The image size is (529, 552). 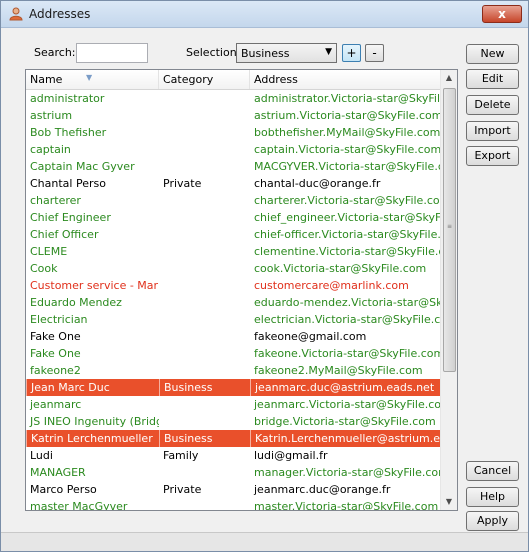 I want to click on table-row: Cook cook.Victoria-star@SkyFile.com, so click(x=233, y=268).